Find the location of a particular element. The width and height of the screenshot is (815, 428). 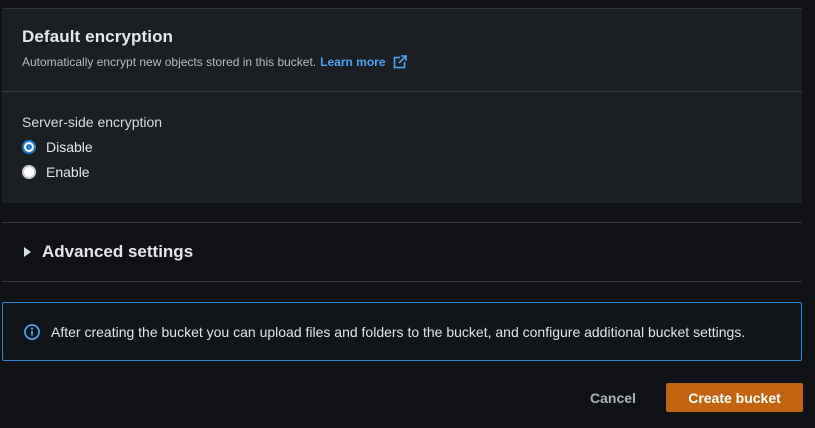

radio-option-disable: Disable is located at coordinates (402, 147).